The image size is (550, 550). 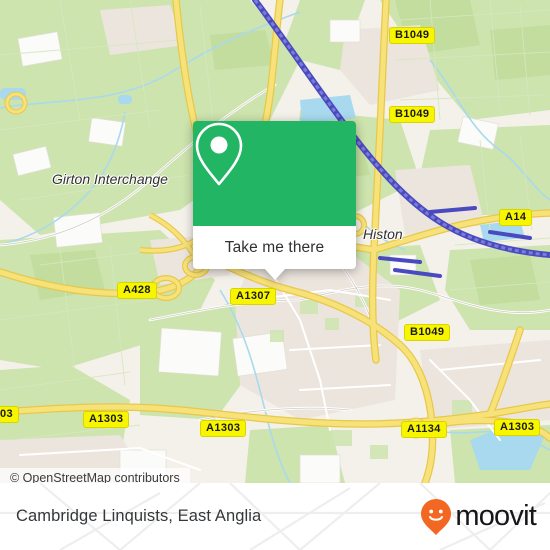 What do you see at coordinates (110, 179) in the screenshot?
I see `place-label-girton-interchange: Girton Interchange` at bounding box center [110, 179].